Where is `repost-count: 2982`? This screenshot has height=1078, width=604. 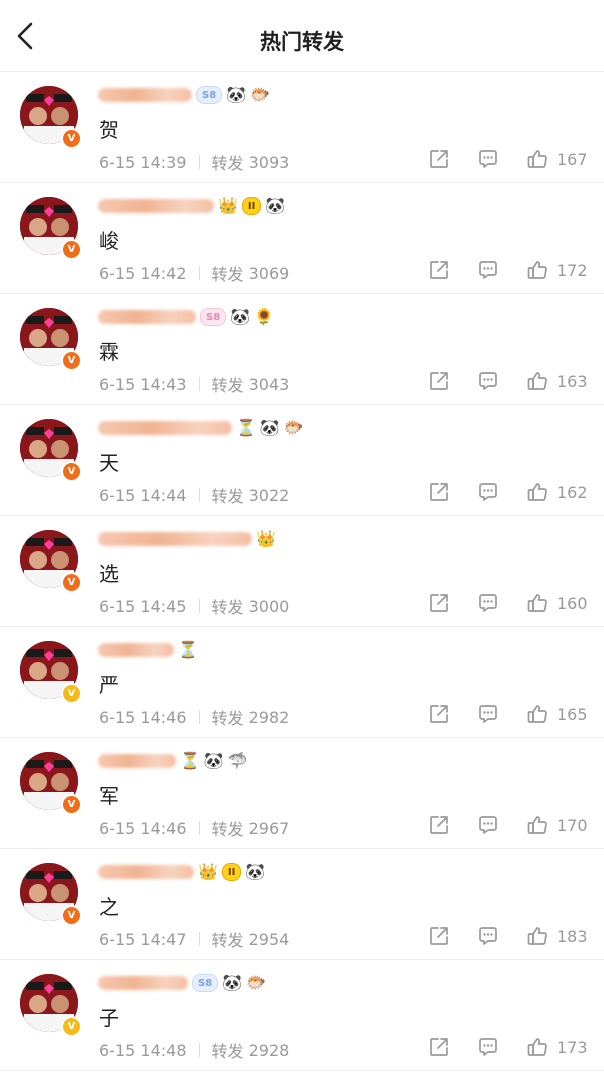
repost-count: 2982 is located at coordinates (269, 717).